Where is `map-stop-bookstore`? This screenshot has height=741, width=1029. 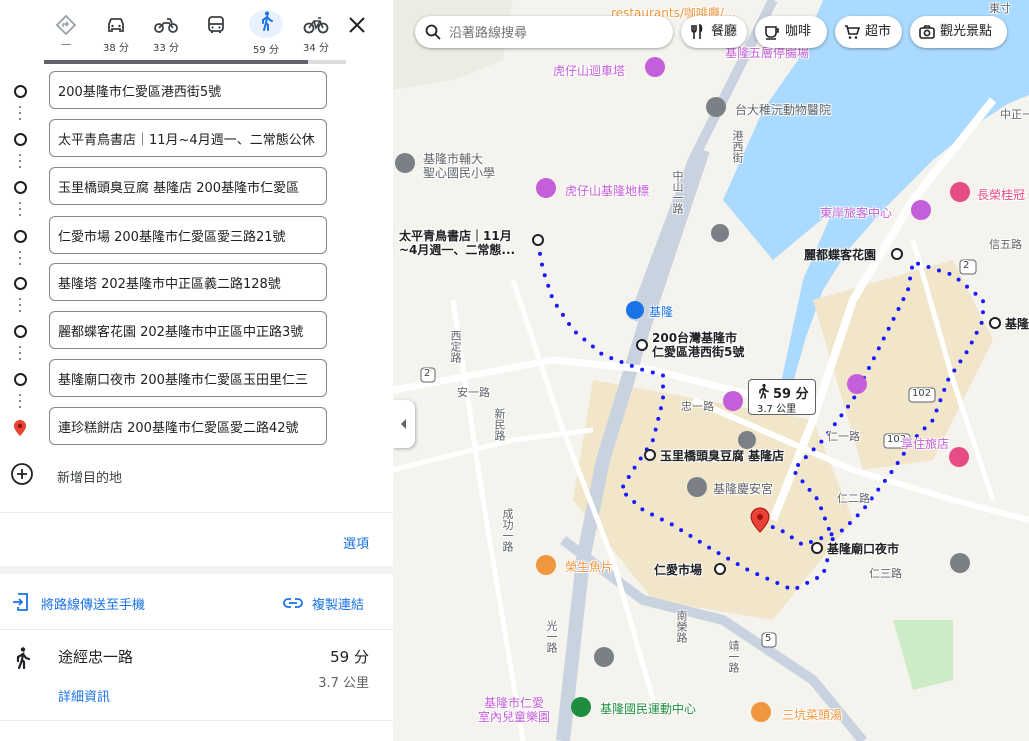 map-stop-bookstore is located at coordinates (538, 240).